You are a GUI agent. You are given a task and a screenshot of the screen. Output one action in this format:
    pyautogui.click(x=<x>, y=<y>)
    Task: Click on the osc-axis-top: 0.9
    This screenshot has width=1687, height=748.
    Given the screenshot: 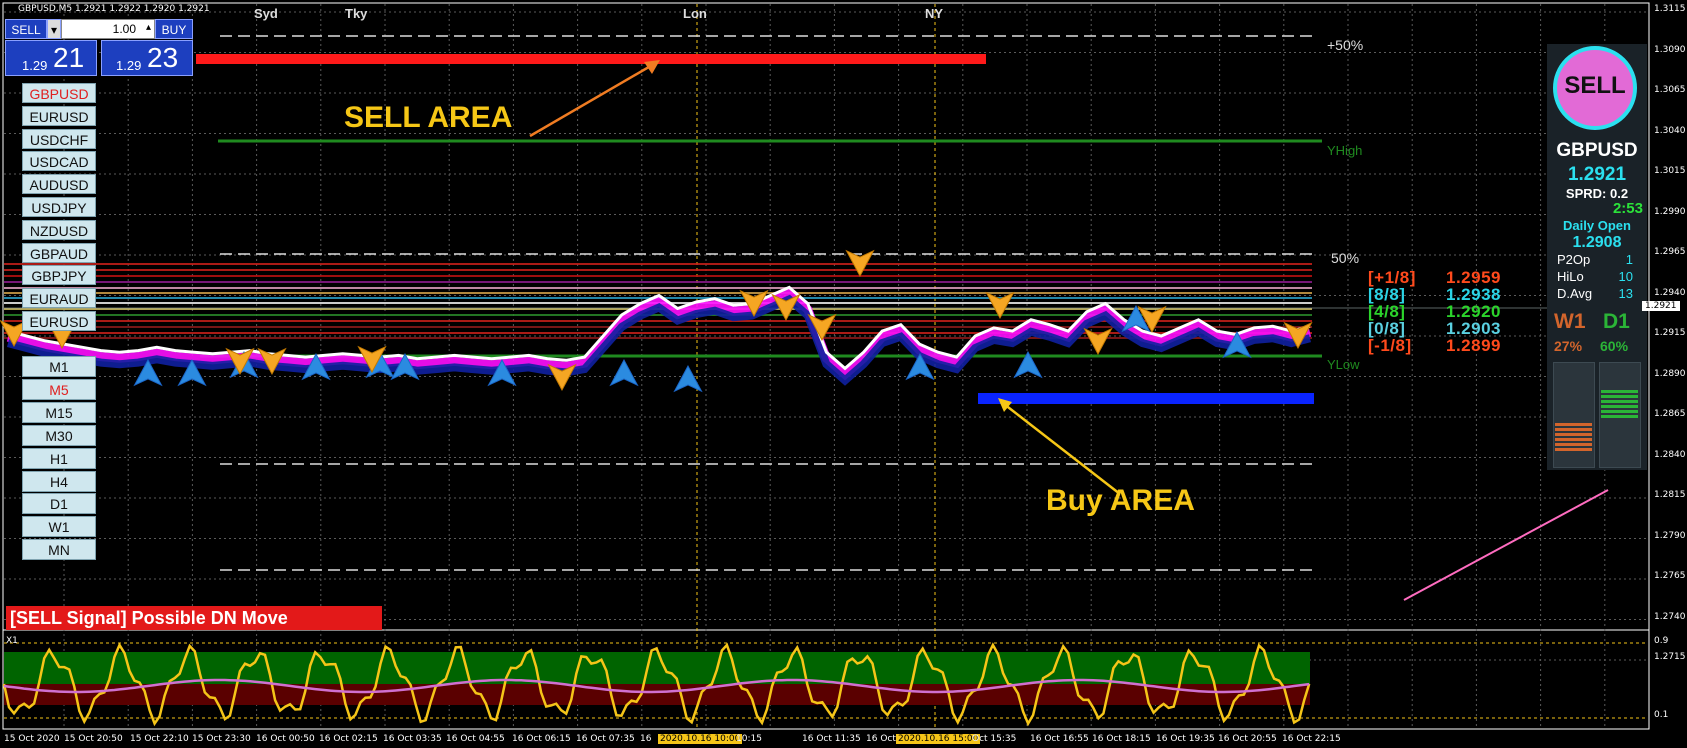 What is the action you would take?
    pyautogui.click(x=1661, y=641)
    